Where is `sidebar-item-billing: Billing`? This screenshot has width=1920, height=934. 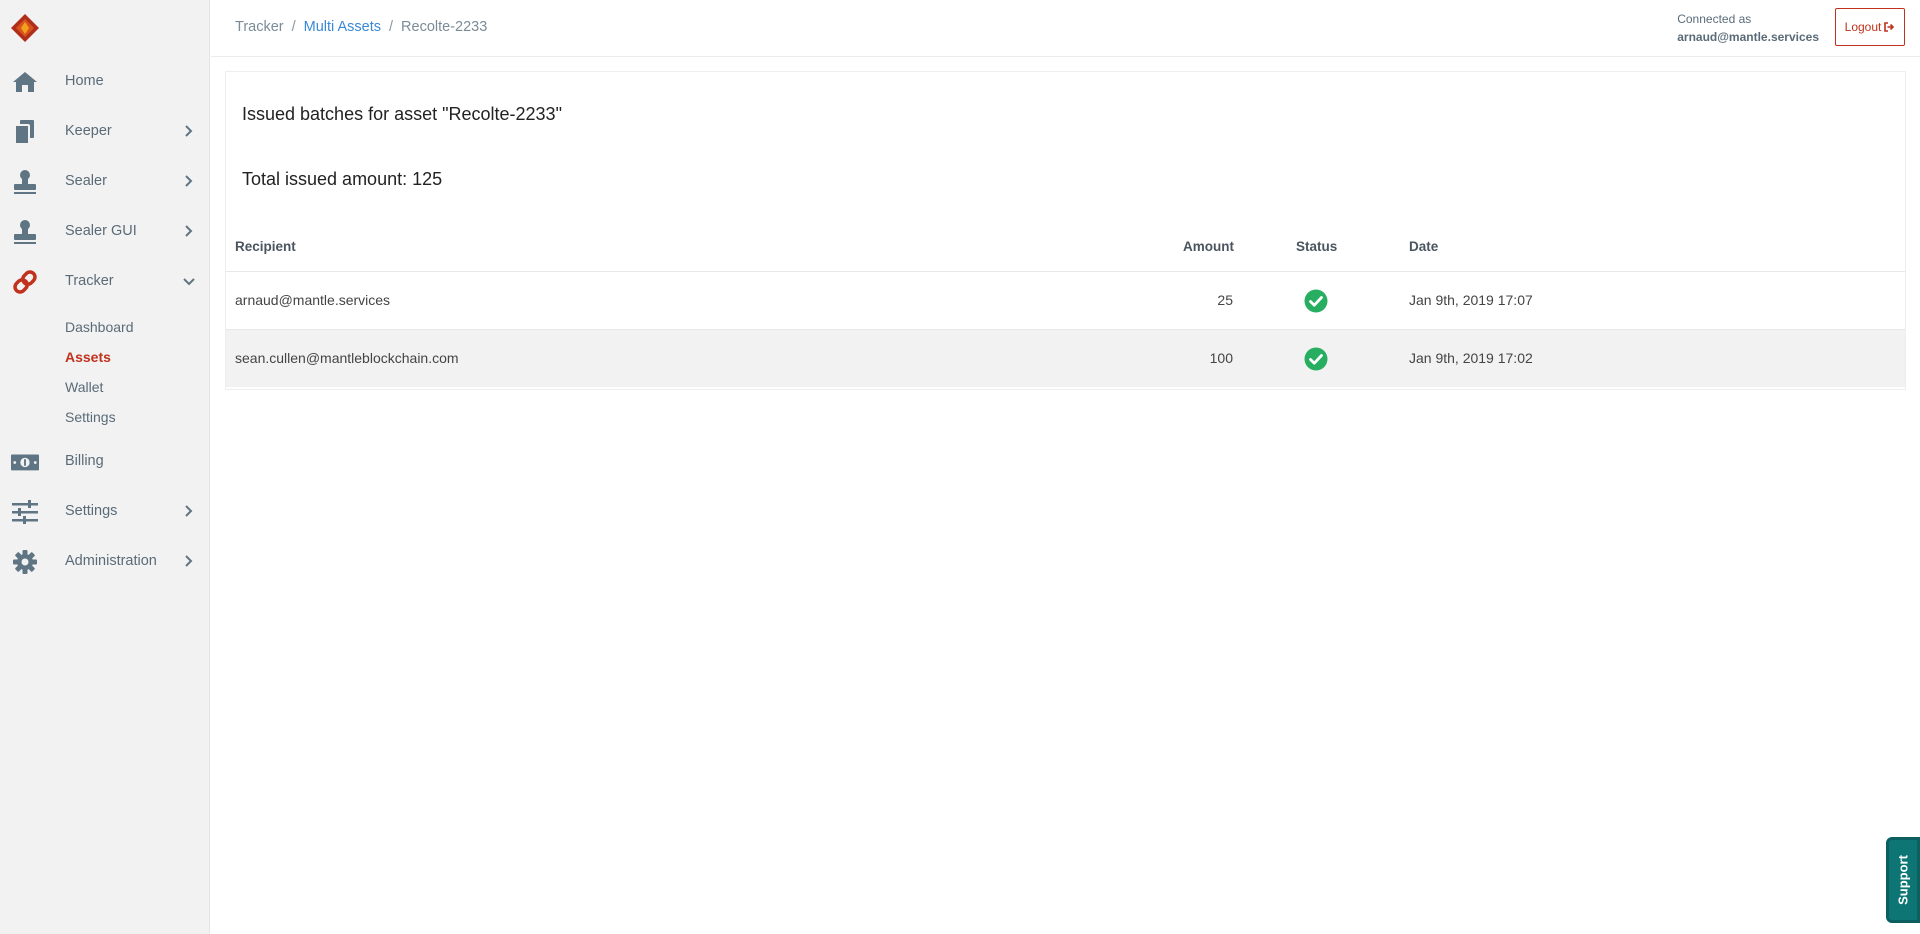 sidebar-item-billing: Billing is located at coordinates (105, 462).